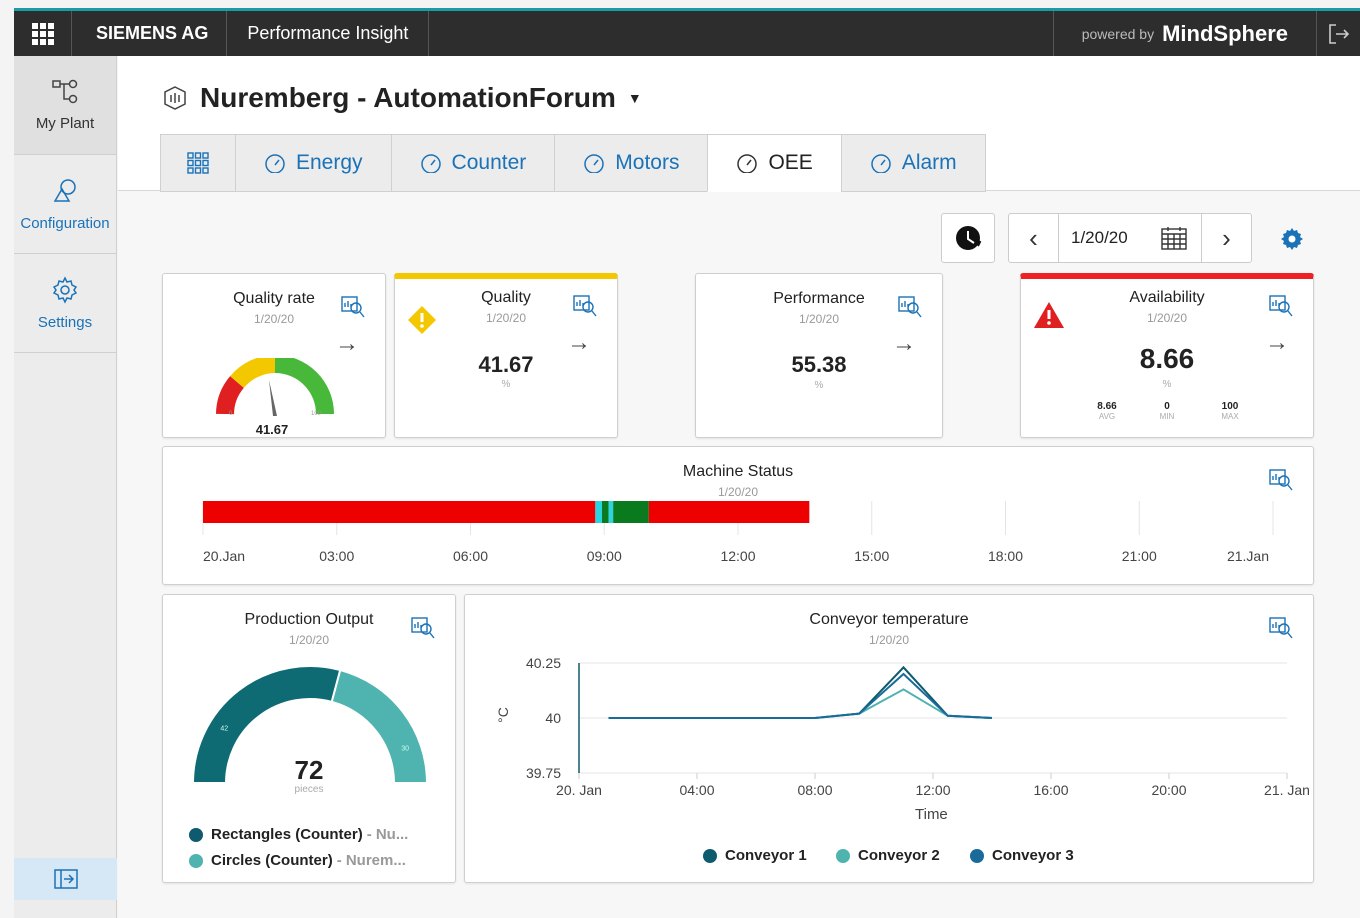 The width and height of the screenshot is (1360, 918). Describe the element at coordinates (1174, 238) in the screenshot. I see `calendar-icon` at that location.